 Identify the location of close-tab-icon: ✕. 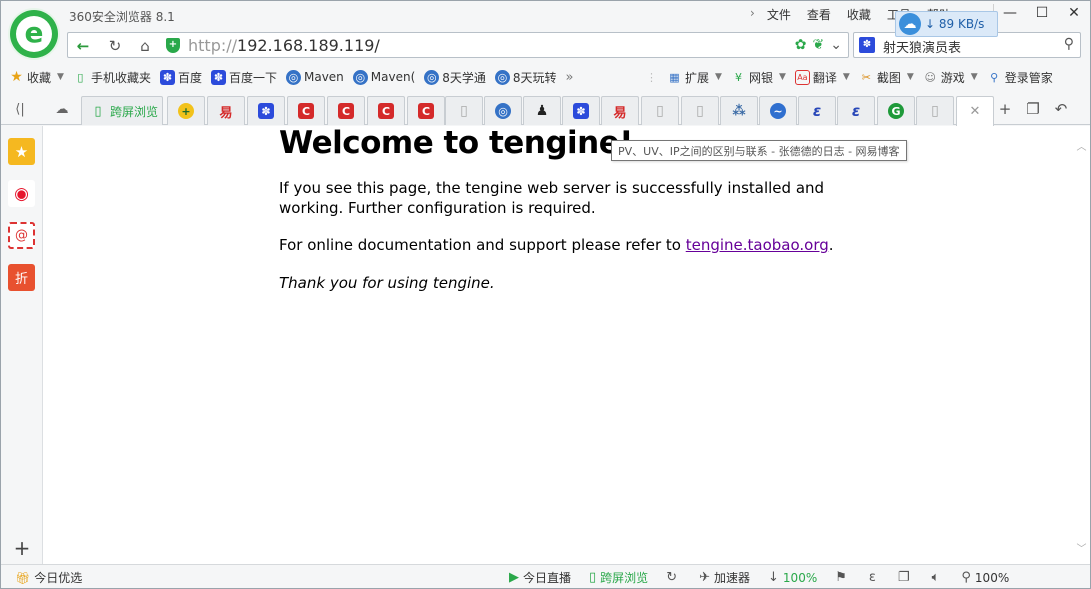
(975, 111).